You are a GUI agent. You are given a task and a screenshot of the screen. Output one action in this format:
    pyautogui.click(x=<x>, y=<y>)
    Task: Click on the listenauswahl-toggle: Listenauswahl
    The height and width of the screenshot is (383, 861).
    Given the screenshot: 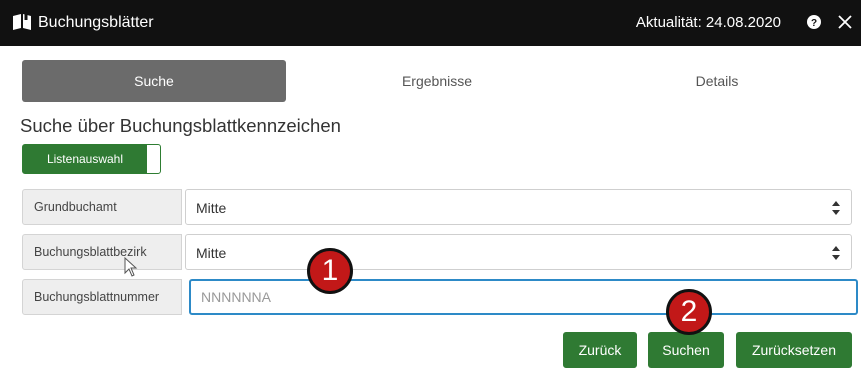 What is the action you would take?
    pyautogui.click(x=91, y=159)
    